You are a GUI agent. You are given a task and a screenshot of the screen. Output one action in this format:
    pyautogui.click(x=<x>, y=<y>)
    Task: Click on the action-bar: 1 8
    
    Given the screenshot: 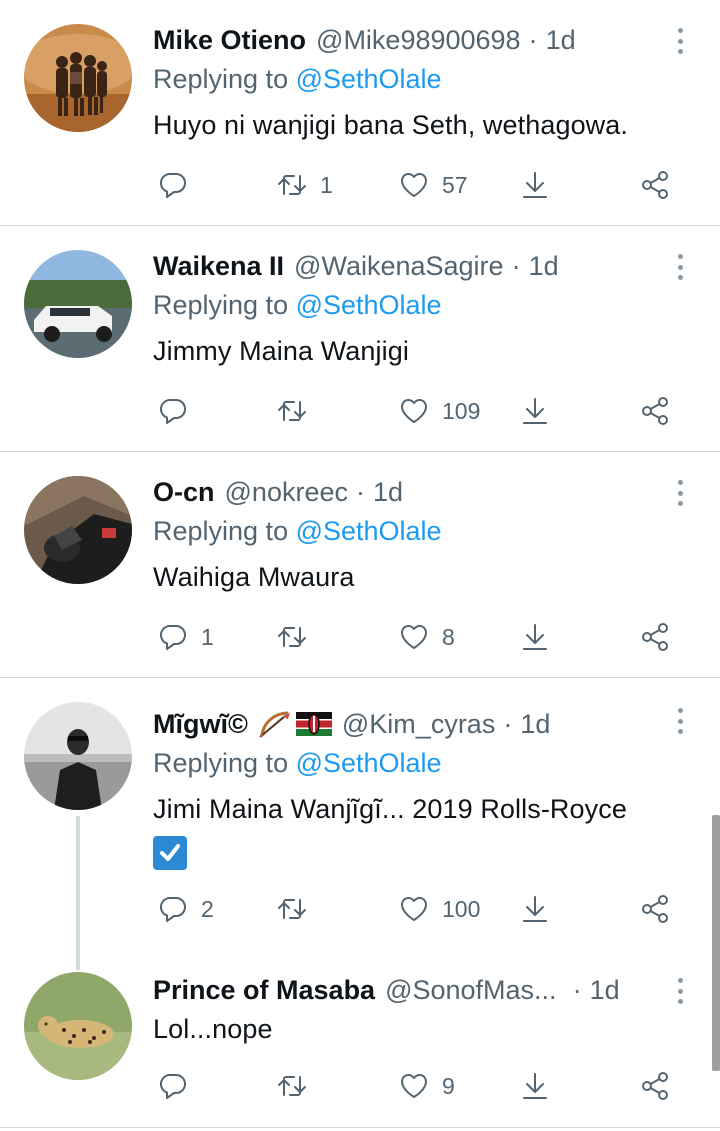 What is the action you would take?
    pyautogui.click(x=360, y=637)
    